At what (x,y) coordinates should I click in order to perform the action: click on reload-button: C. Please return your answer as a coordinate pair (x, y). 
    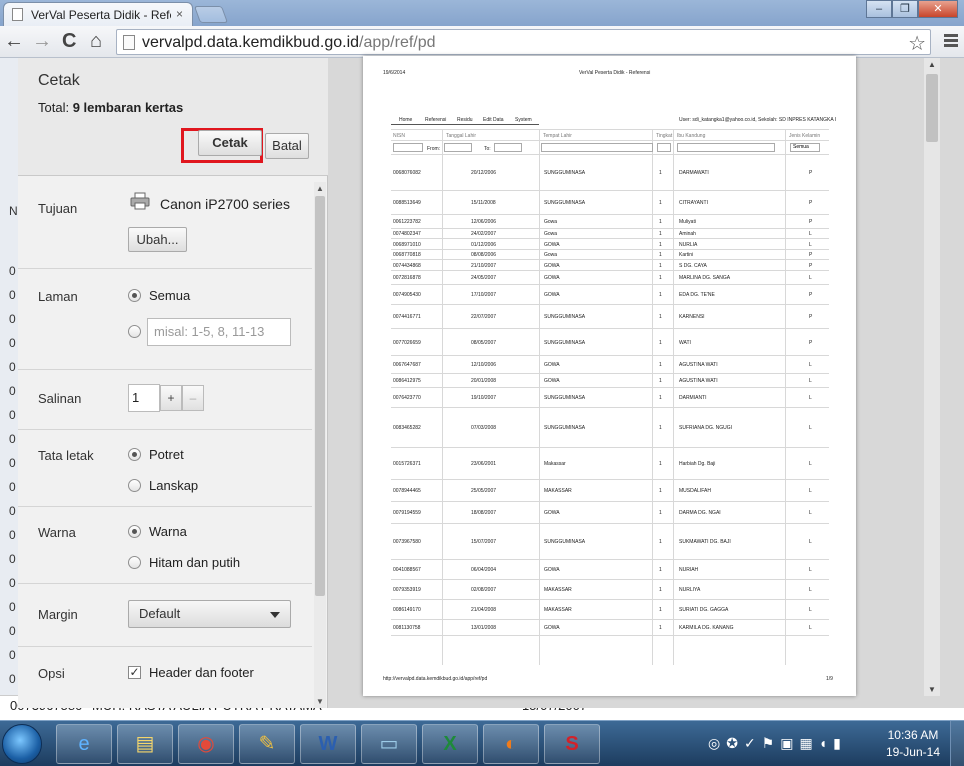
    Looking at the image, I should click on (69, 41).